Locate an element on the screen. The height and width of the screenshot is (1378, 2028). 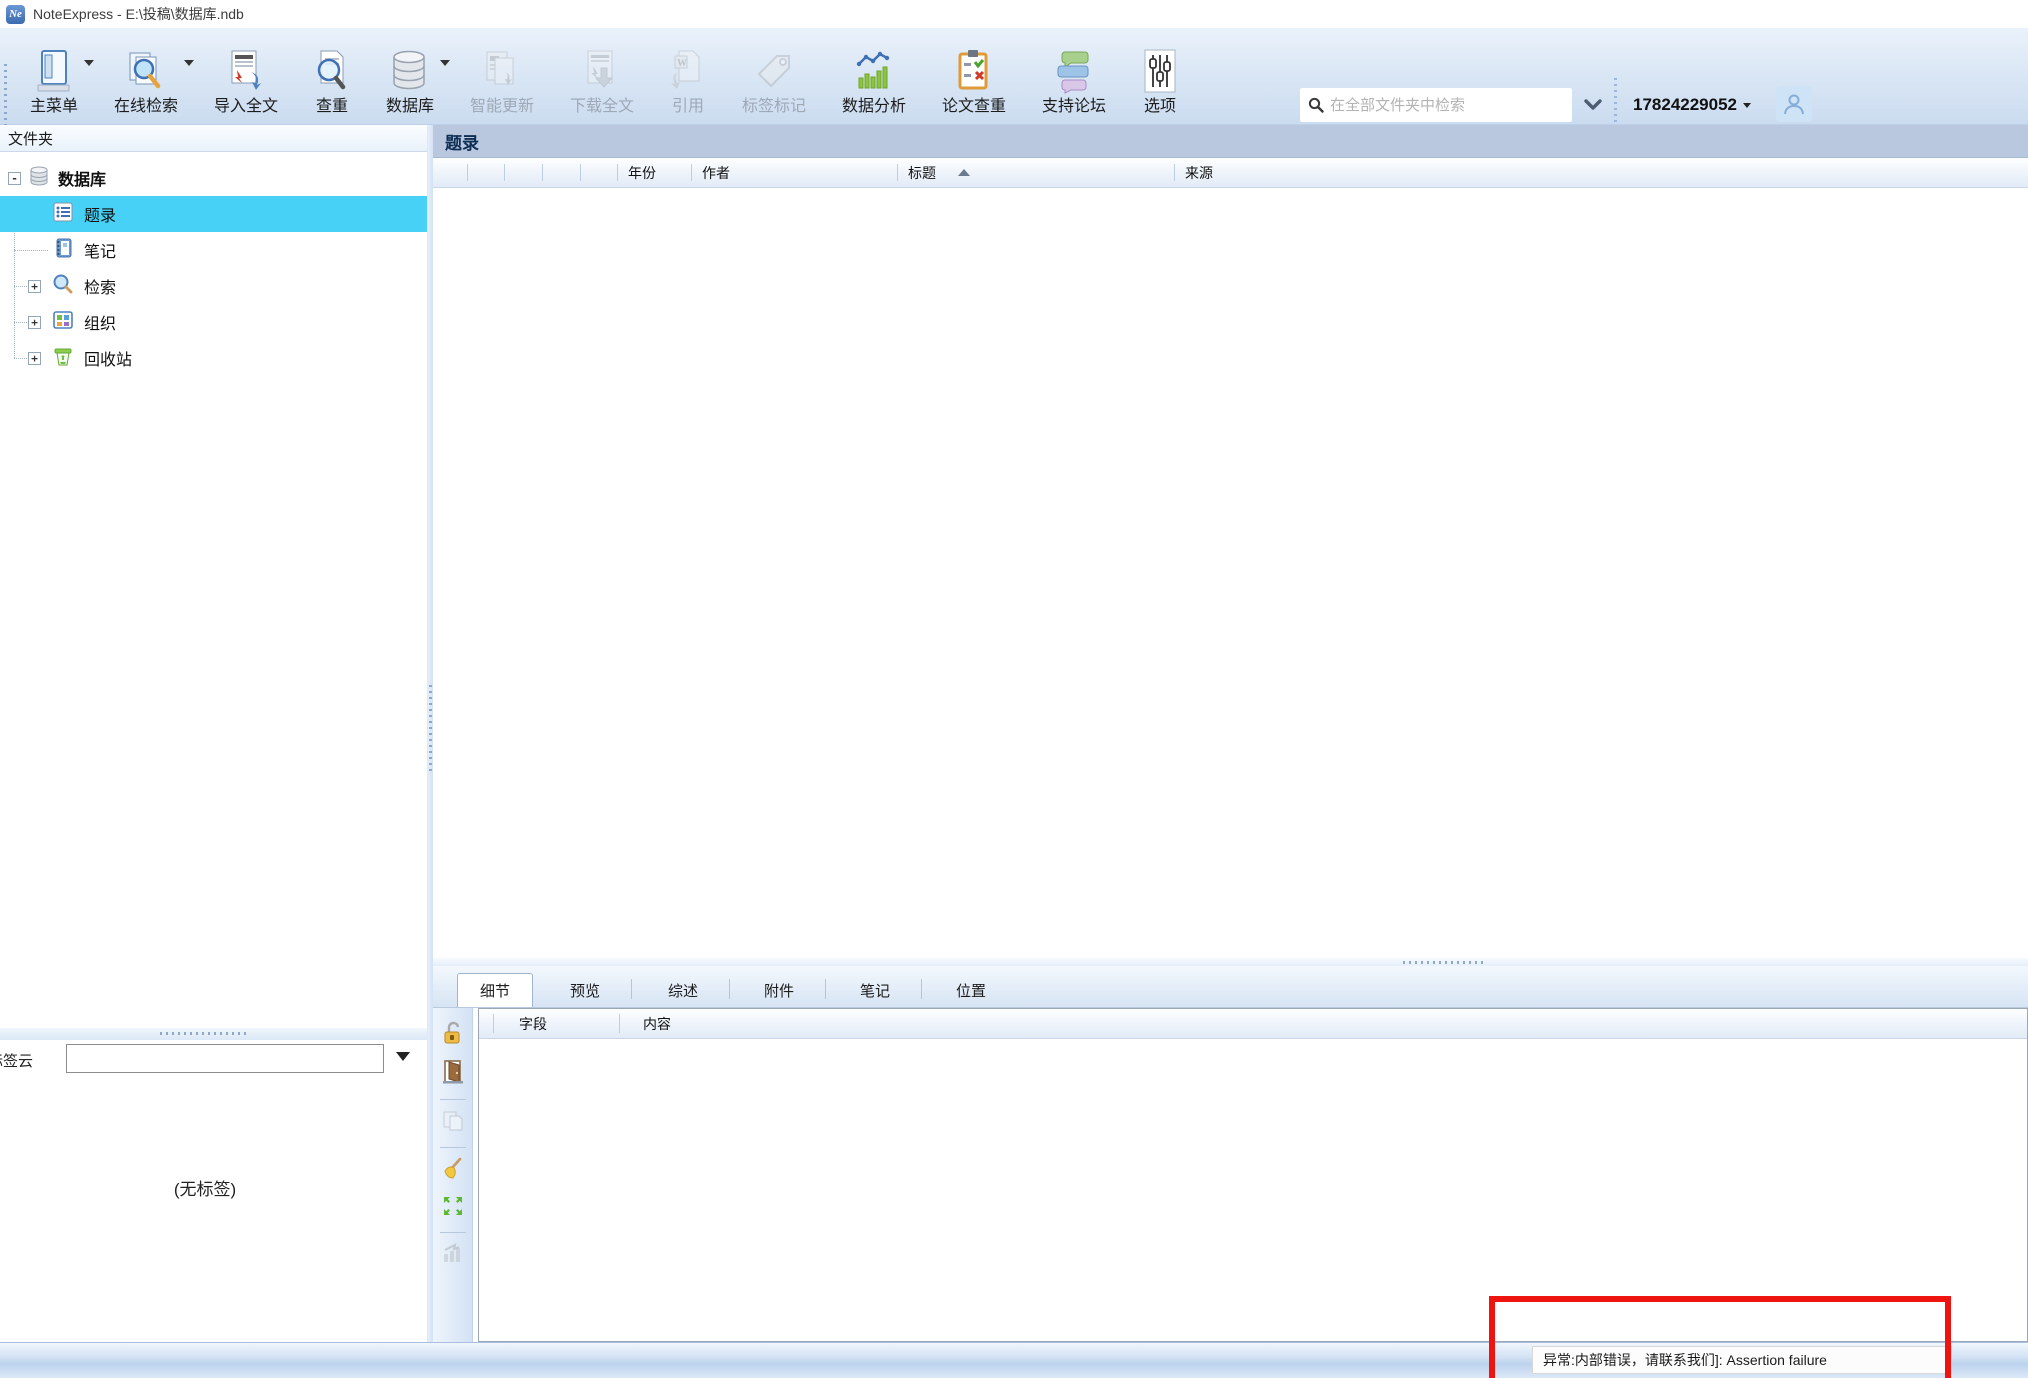
collapse-toggle: - is located at coordinates (14, 178).